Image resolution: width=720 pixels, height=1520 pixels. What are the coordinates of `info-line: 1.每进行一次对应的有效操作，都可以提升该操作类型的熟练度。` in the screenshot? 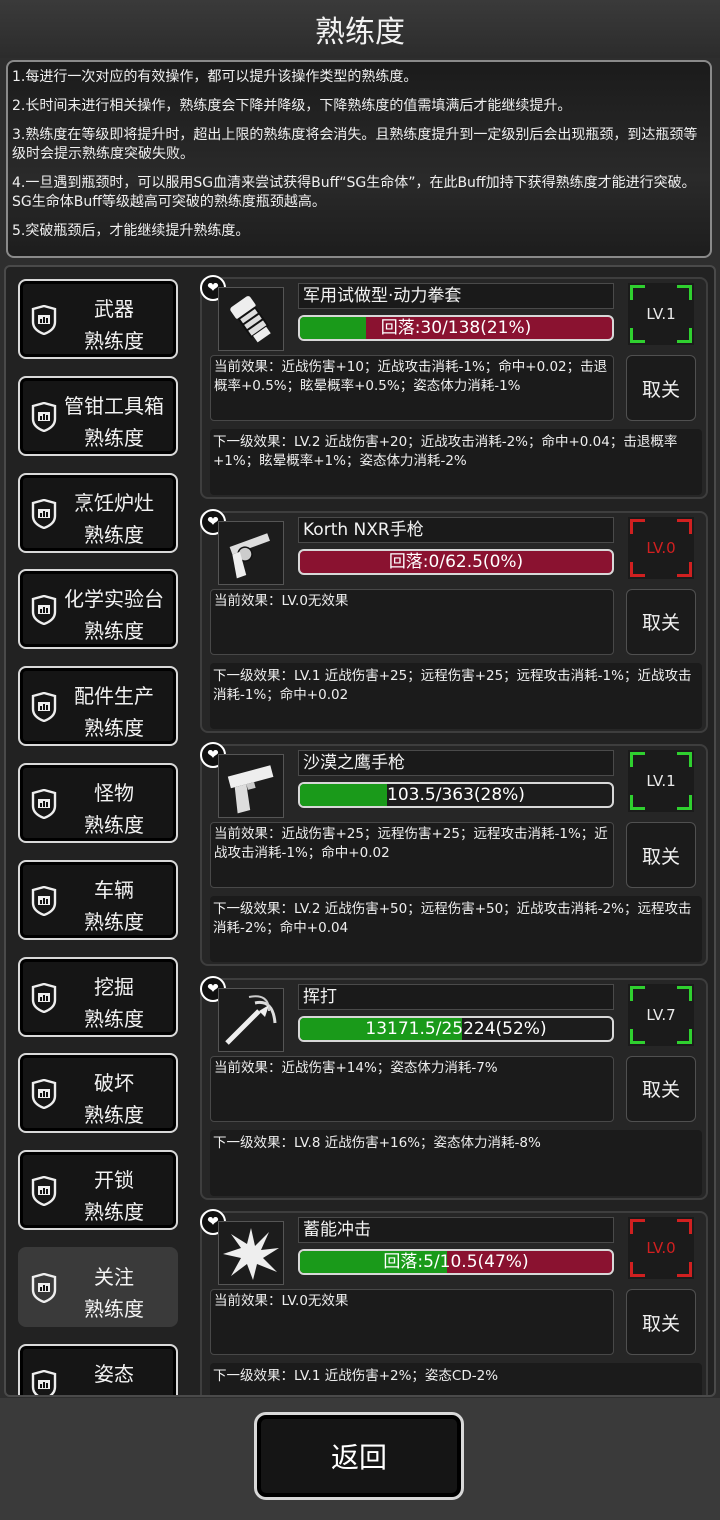 It's located at (215, 77).